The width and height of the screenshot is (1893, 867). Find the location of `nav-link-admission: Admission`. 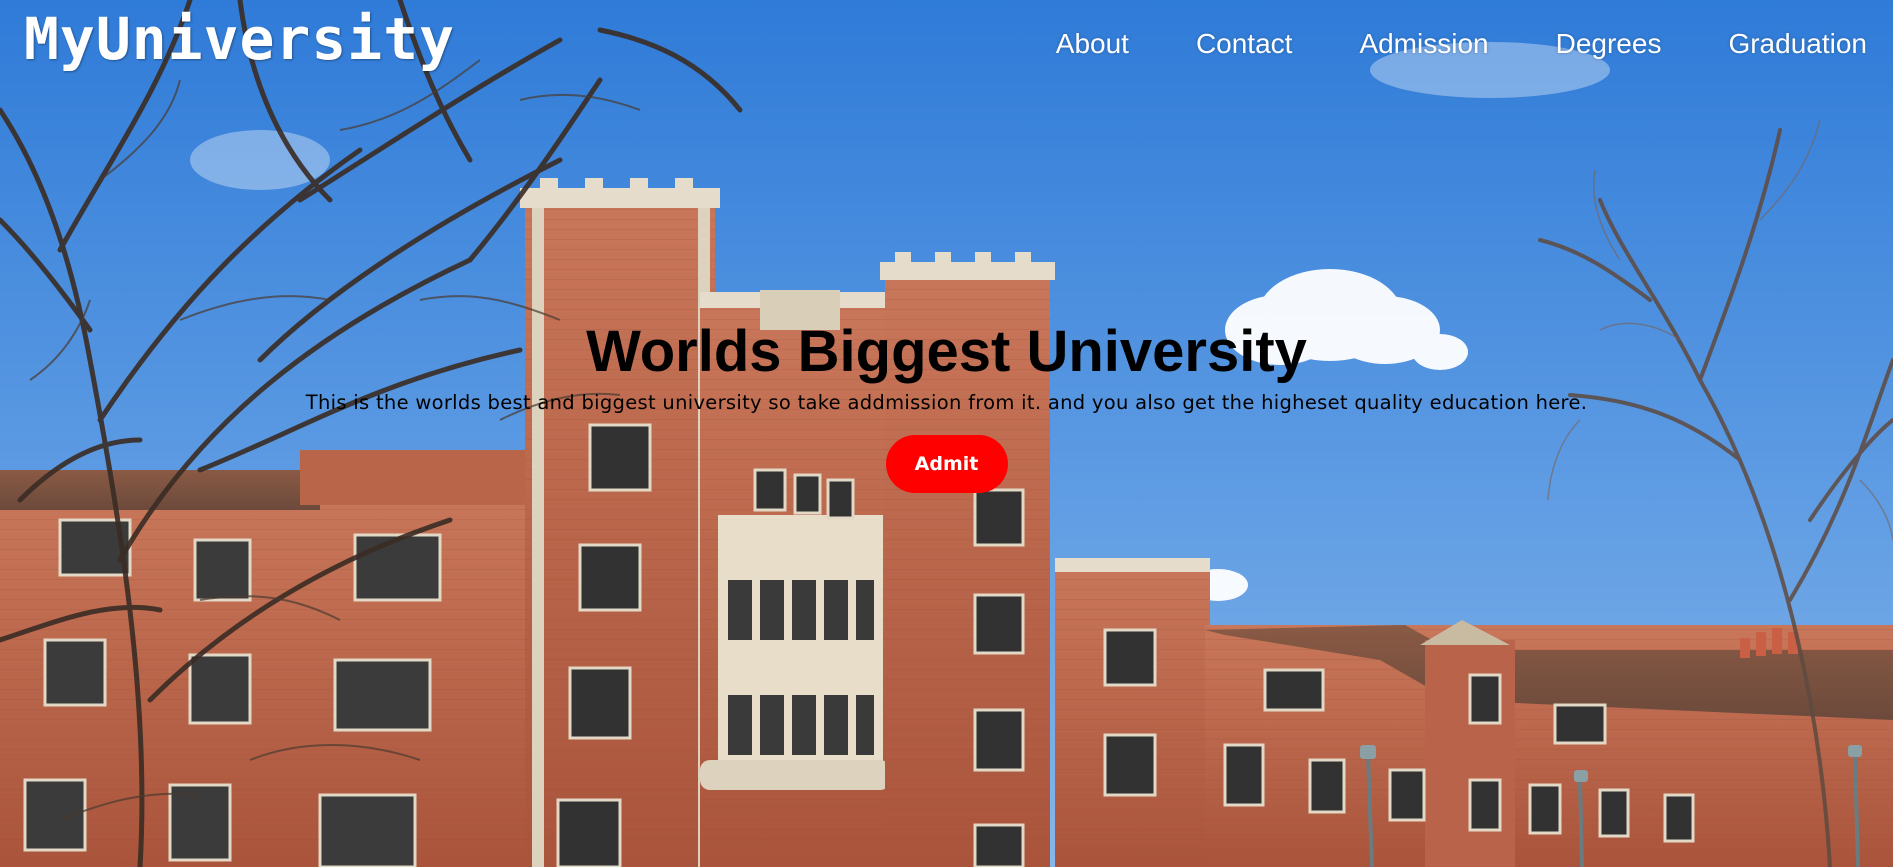

nav-link-admission: Admission is located at coordinates (1423, 44).